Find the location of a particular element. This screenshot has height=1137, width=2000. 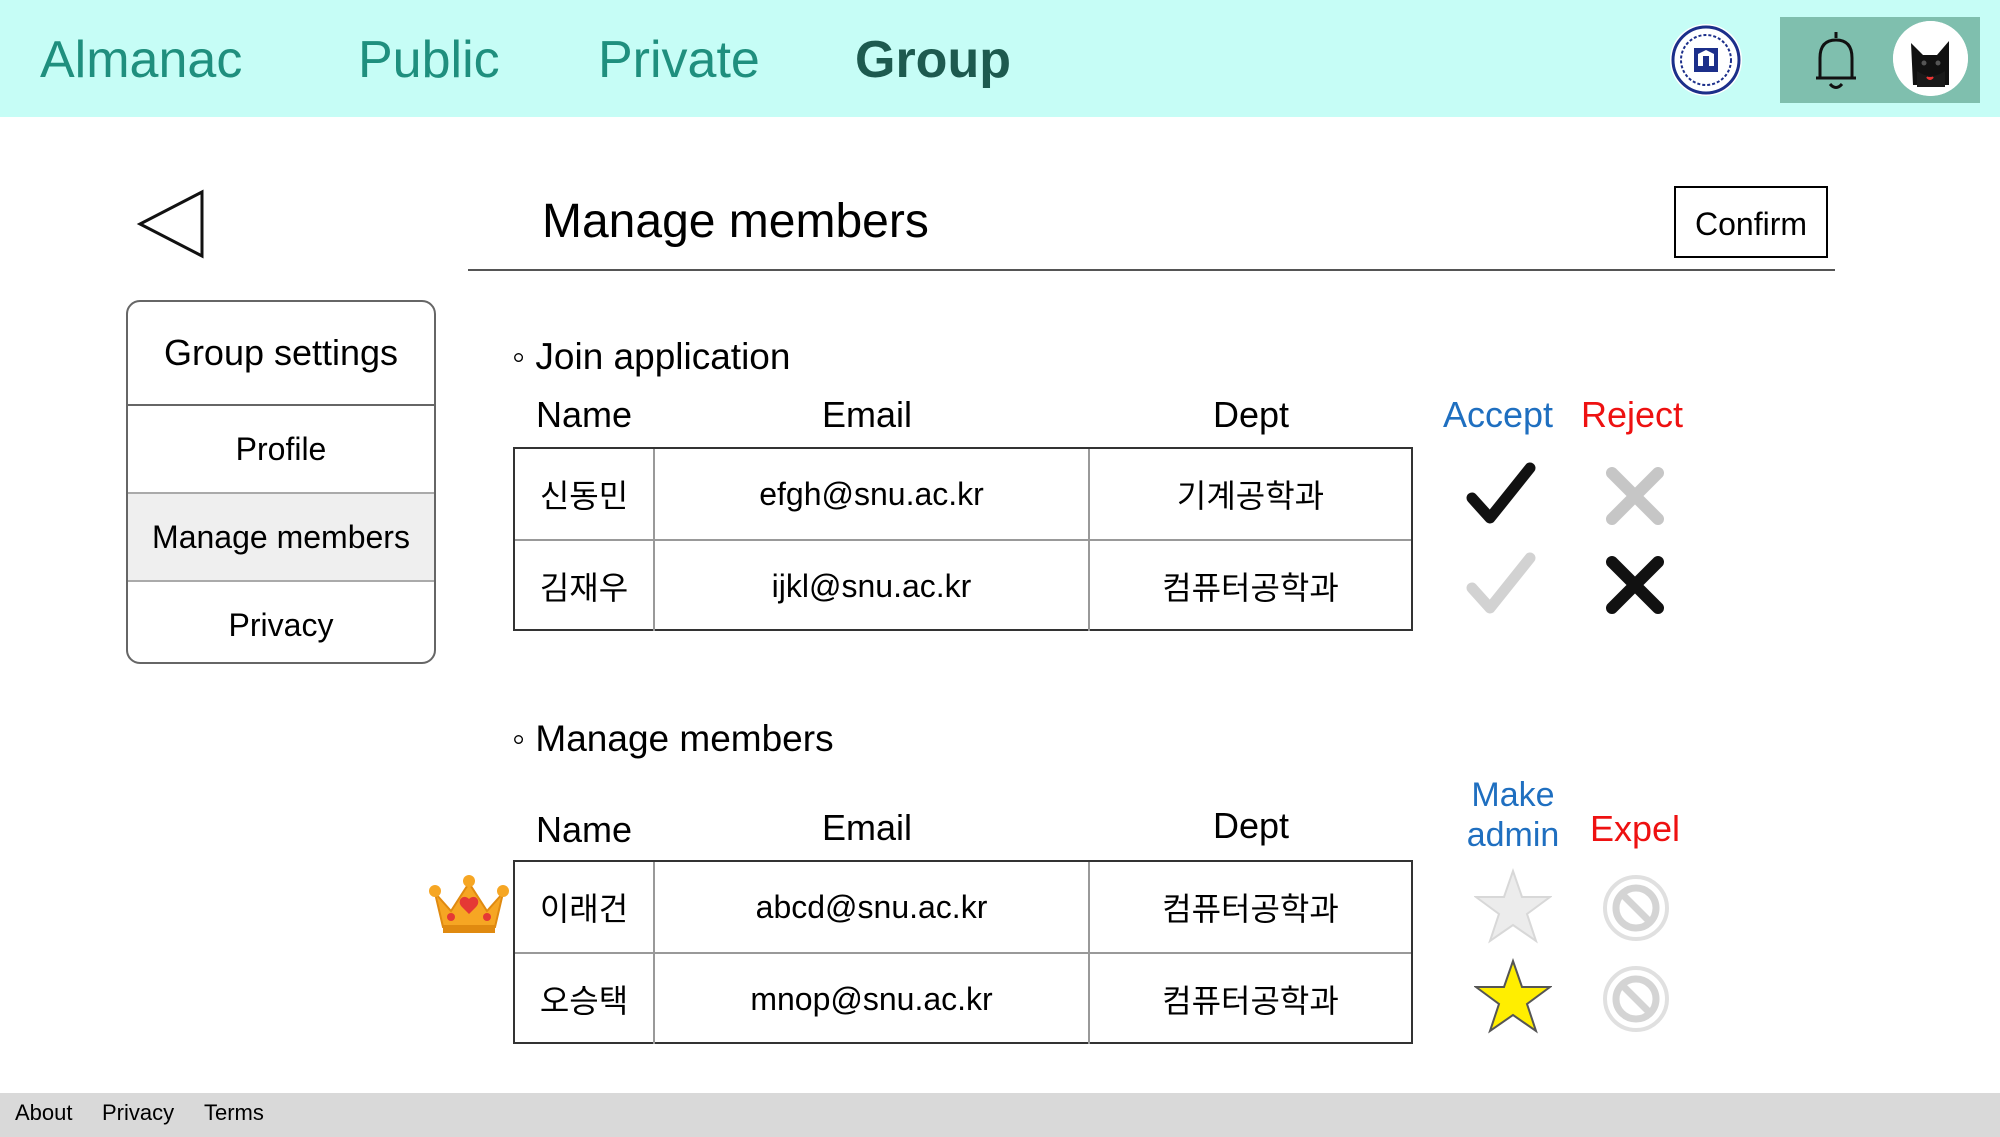

table-row: 이래건 abcd@snu.ac.kr 컴퓨터공학과 is located at coordinates (963, 907).